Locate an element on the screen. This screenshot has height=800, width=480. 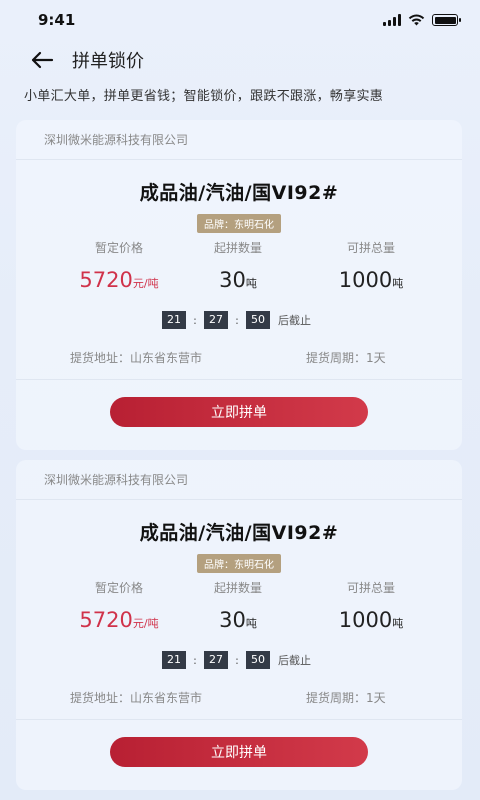
wifi-icon is located at coordinates (416, 20).